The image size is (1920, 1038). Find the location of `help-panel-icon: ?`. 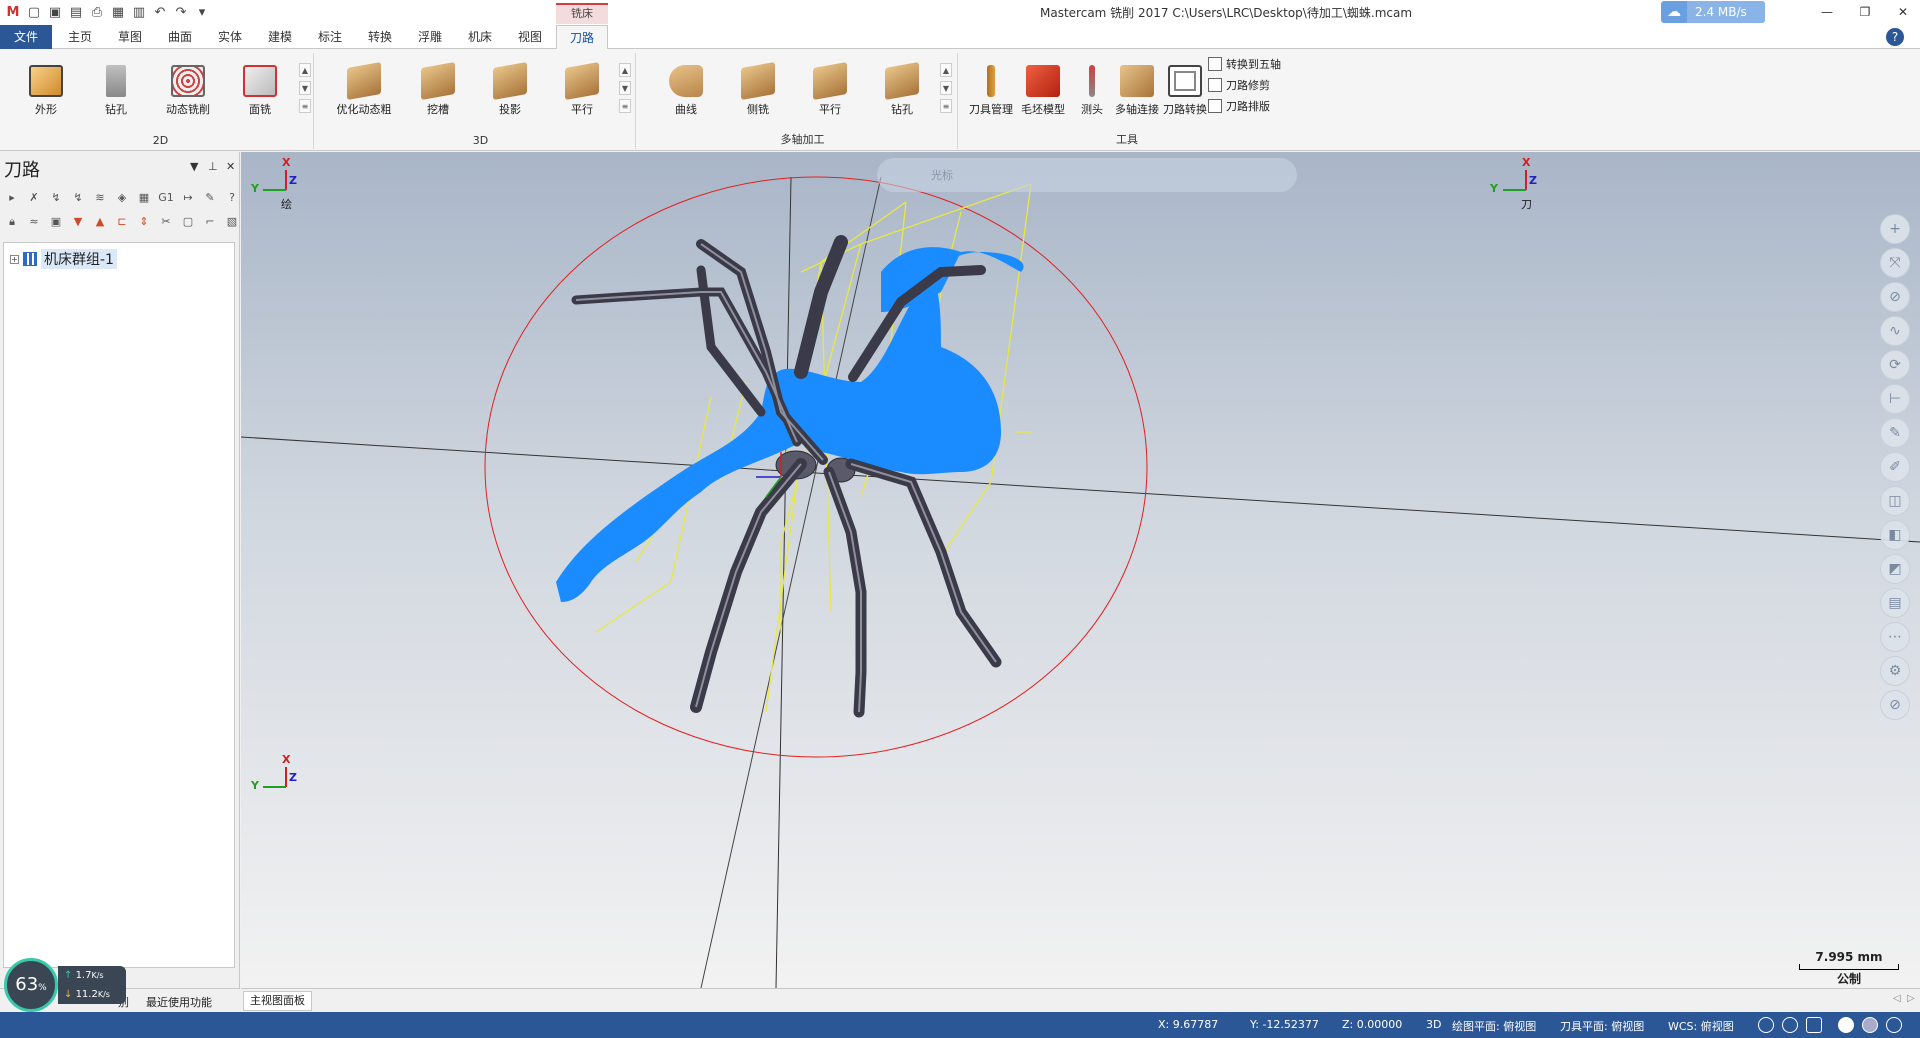

help-panel-icon: ? is located at coordinates (232, 198).